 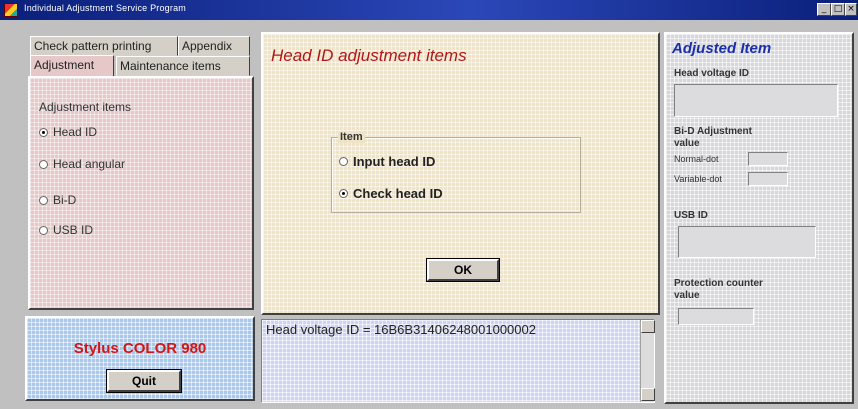 I want to click on ok-button: OK, so click(x=463, y=270).